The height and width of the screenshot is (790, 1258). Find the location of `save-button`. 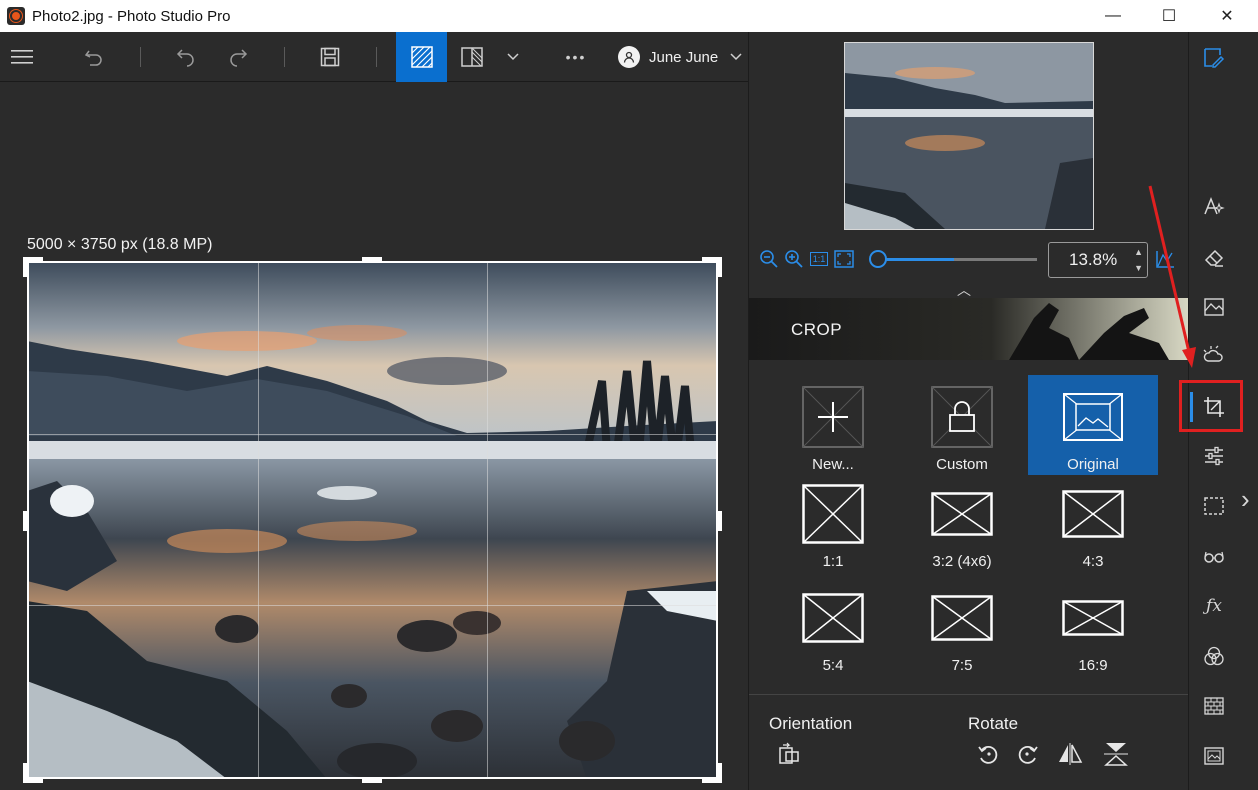

save-button is located at coordinates (330, 57).